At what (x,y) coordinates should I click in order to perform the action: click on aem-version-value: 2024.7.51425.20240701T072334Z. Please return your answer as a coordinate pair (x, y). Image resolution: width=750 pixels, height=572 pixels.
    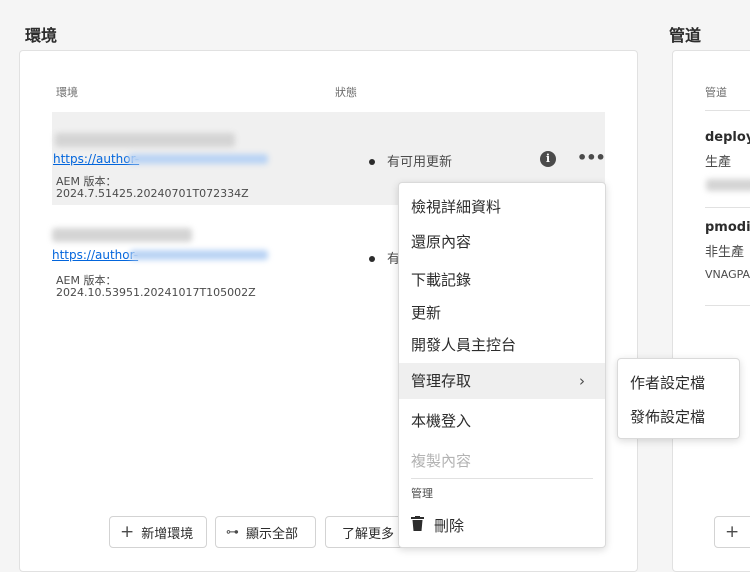
    Looking at the image, I should click on (152, 193).